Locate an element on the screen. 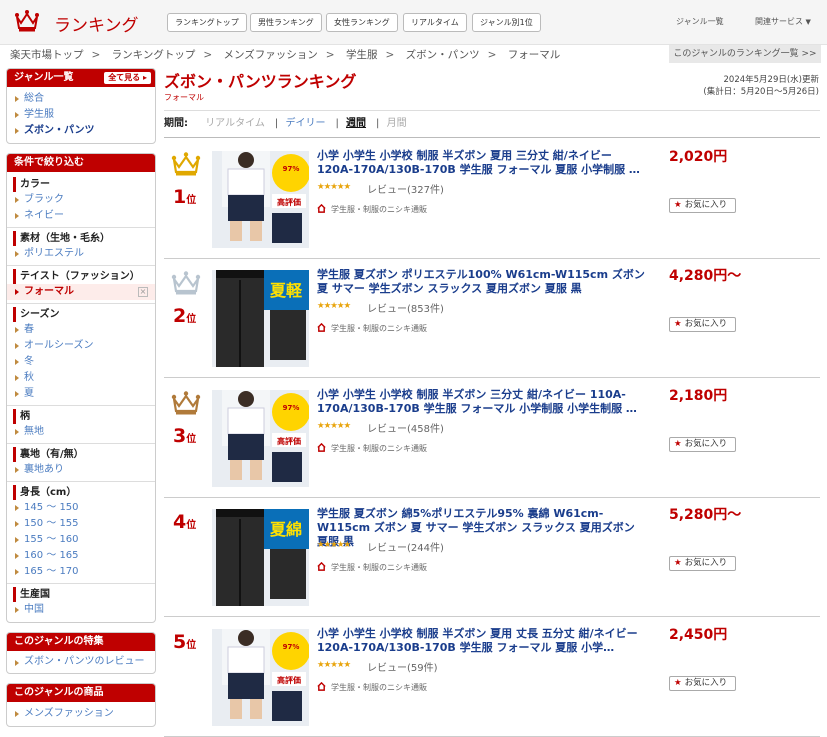 This screenshot has height=737, width=827. filter-option: ブラック is located at coordinates (81, 200).